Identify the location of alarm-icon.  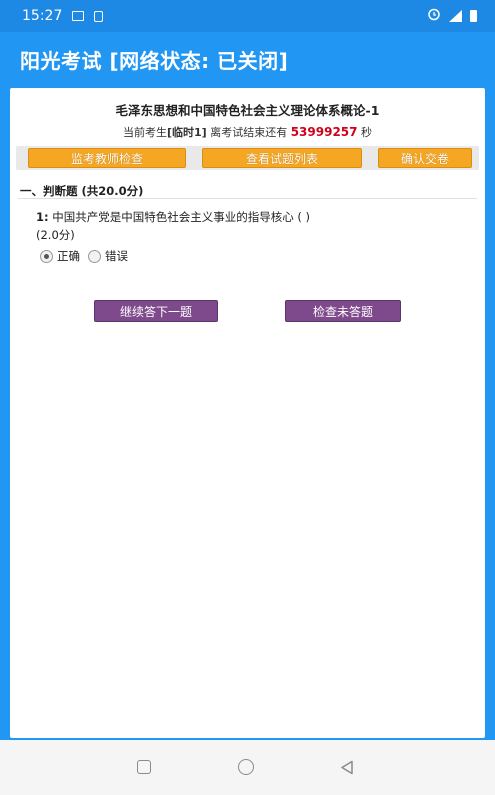
(434, 16).